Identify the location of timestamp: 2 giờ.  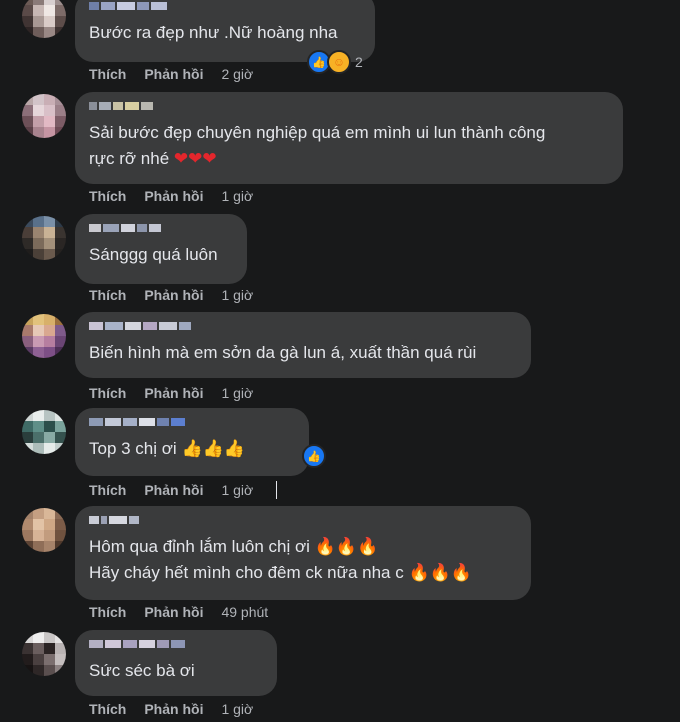
(237, 74).